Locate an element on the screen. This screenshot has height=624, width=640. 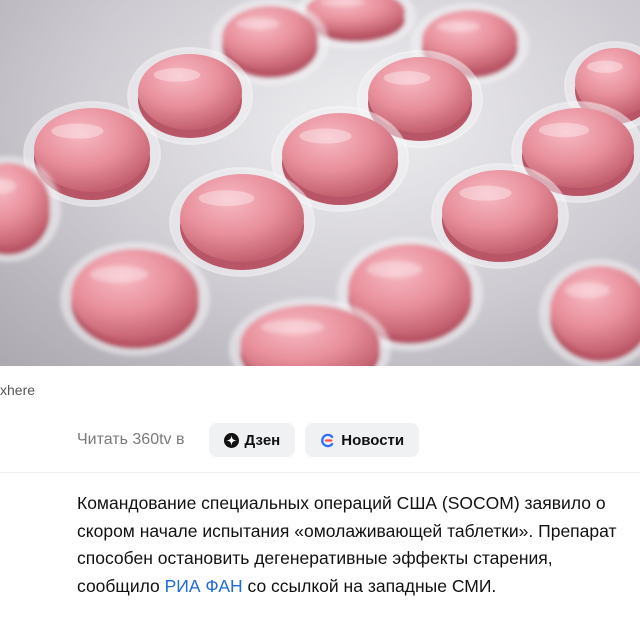
photo-caption: xhere is located at coordinates (18, 390).